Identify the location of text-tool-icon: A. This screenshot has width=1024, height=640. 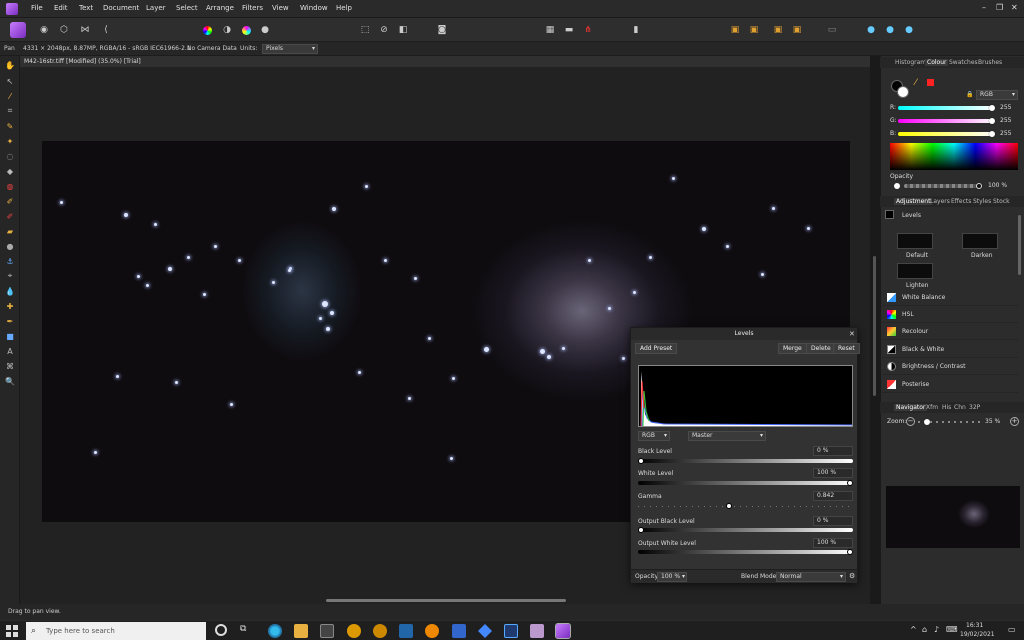
(10, 351).